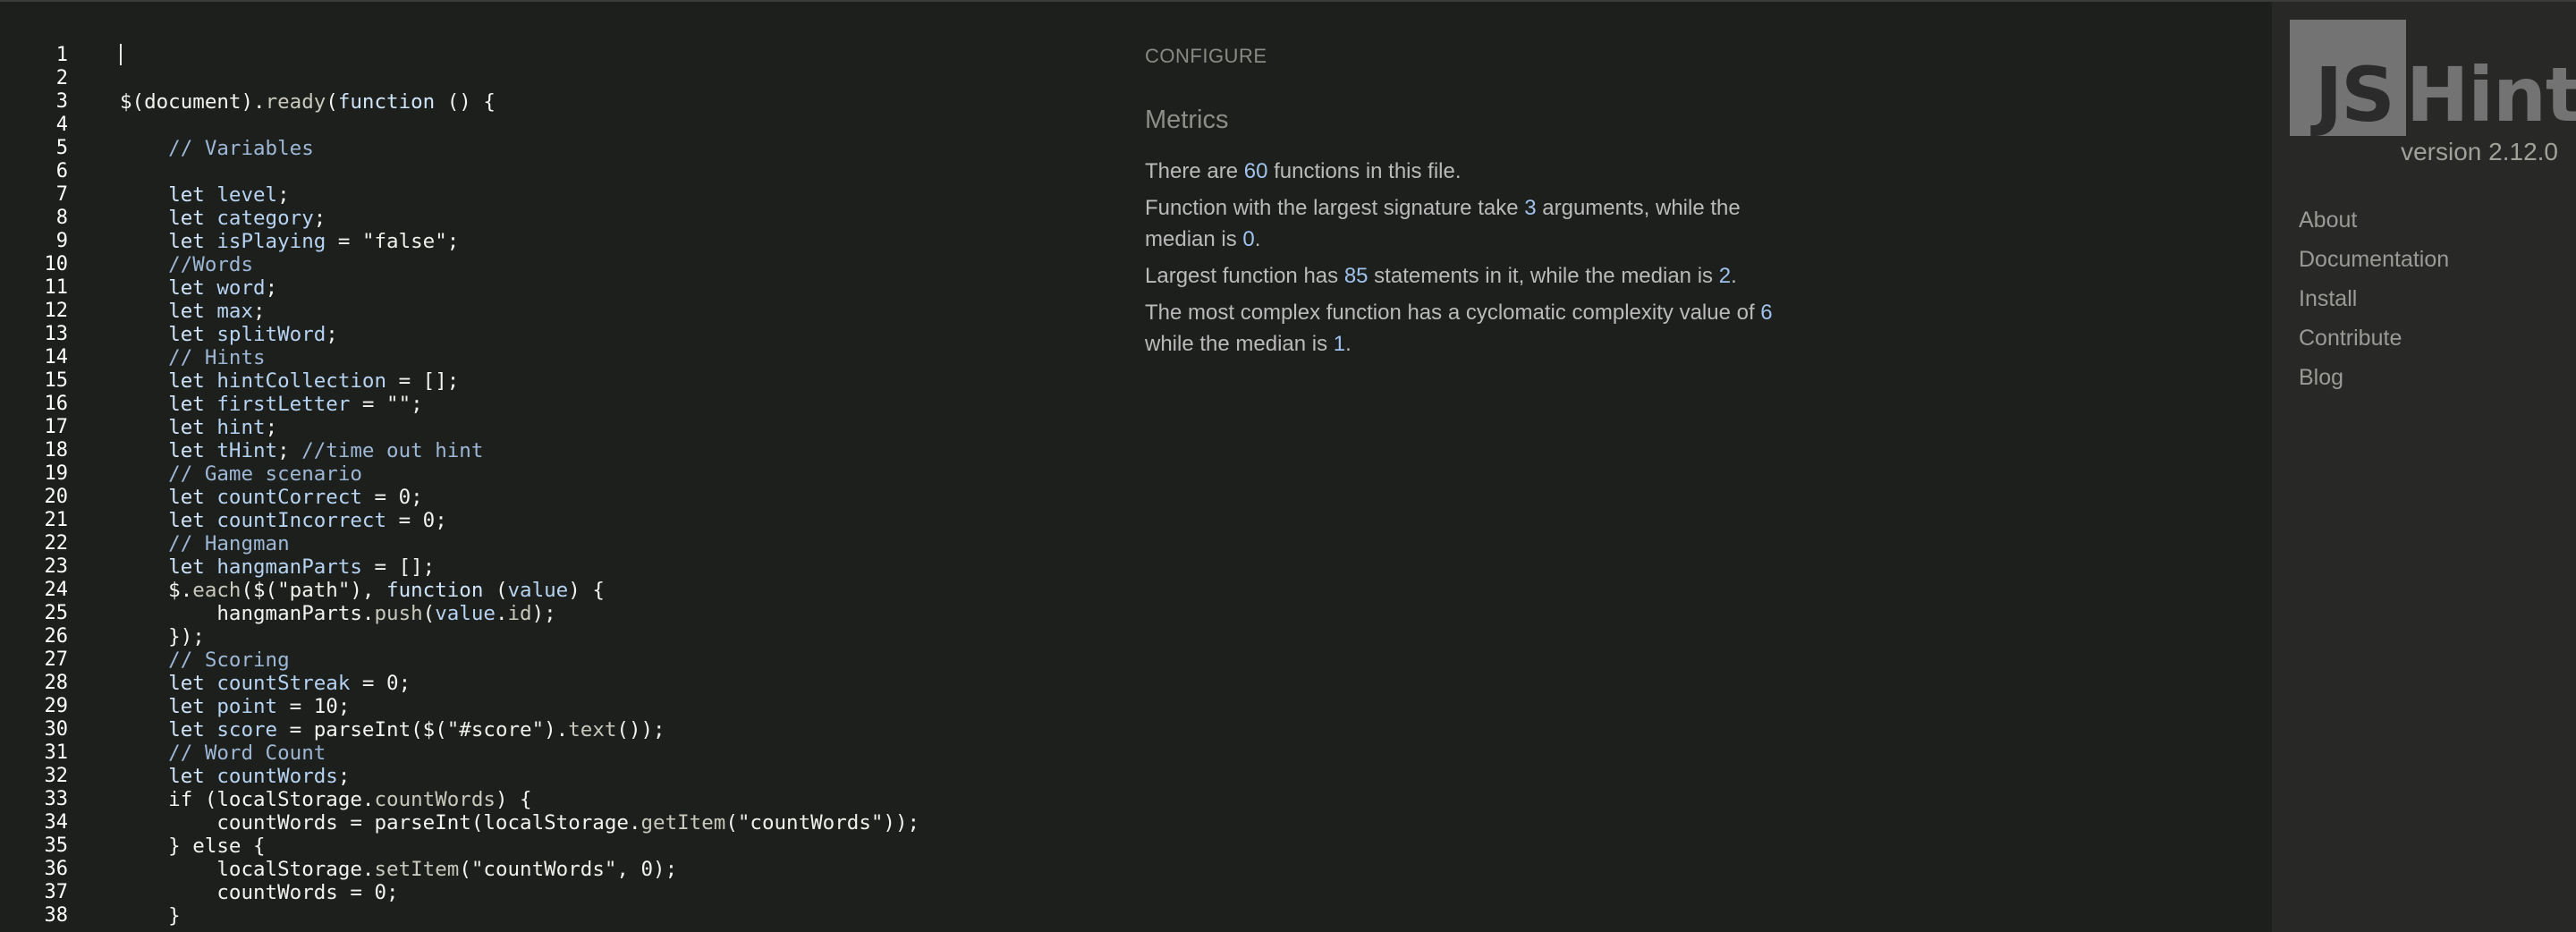 The height and width of the screenshot is (932, 2576). What do you see at coordinates (362, 729) in the screenshot?
I see `code-token: = parseInt($(` at bounding box center [362, 729].